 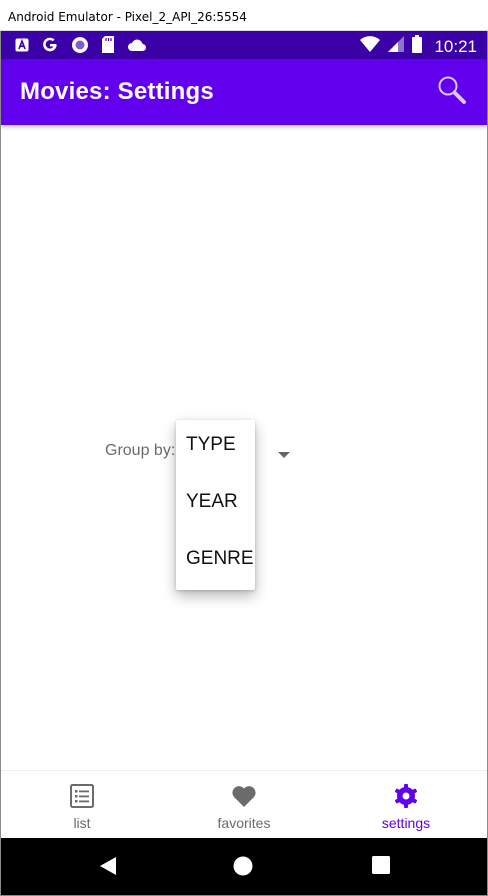 What do you see at coordinates (82, 823) in the screenshot?
I see `nav-label-list: list` at bounding box center [82, 823].